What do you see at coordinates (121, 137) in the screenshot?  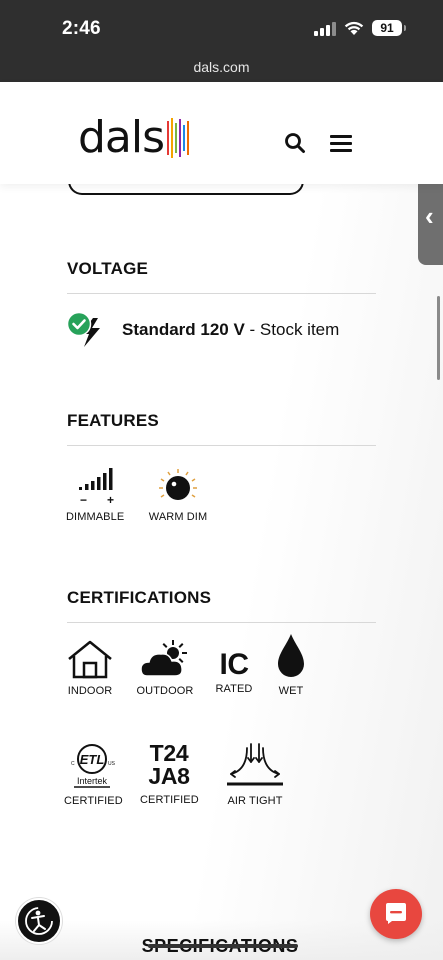 I see `logo-text: dals` at bounding box center [121, 137].